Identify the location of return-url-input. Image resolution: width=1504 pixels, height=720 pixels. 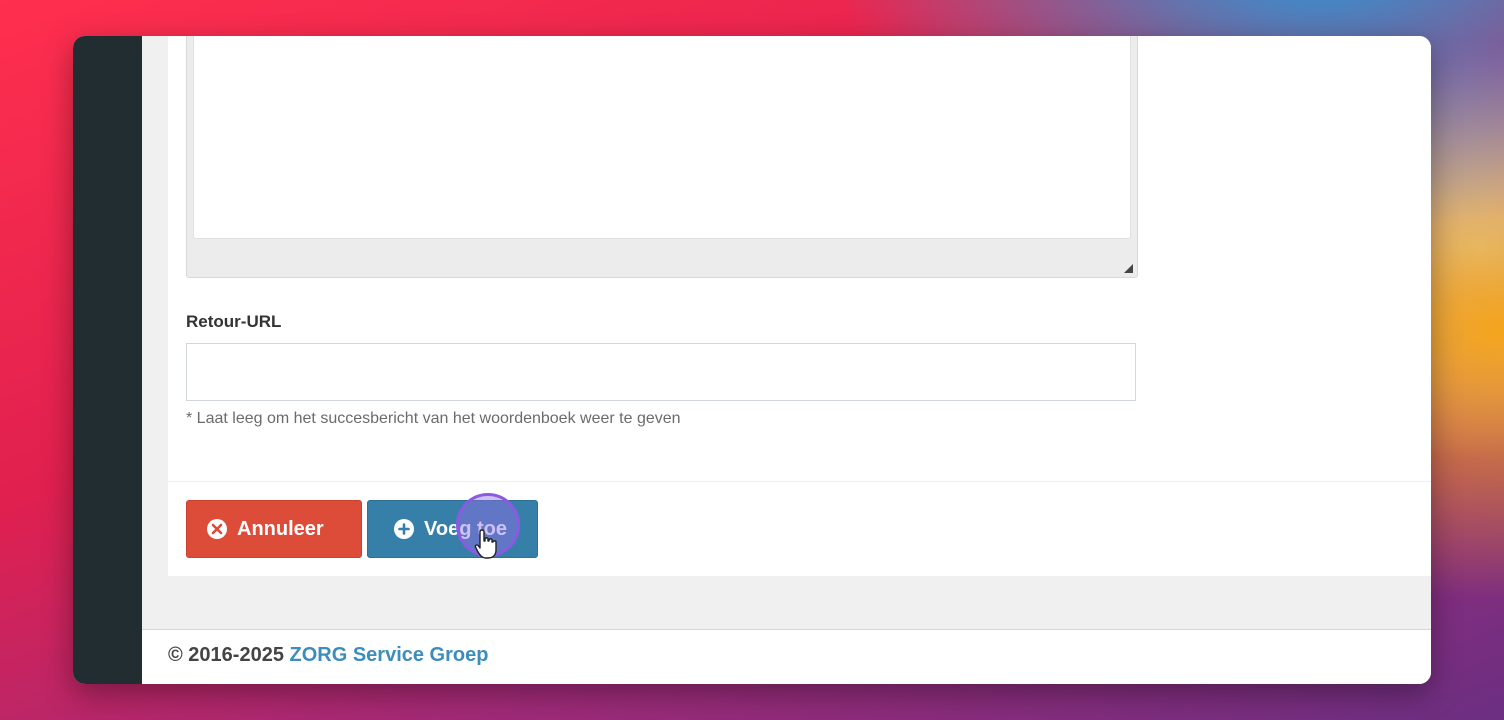
(661, 372).